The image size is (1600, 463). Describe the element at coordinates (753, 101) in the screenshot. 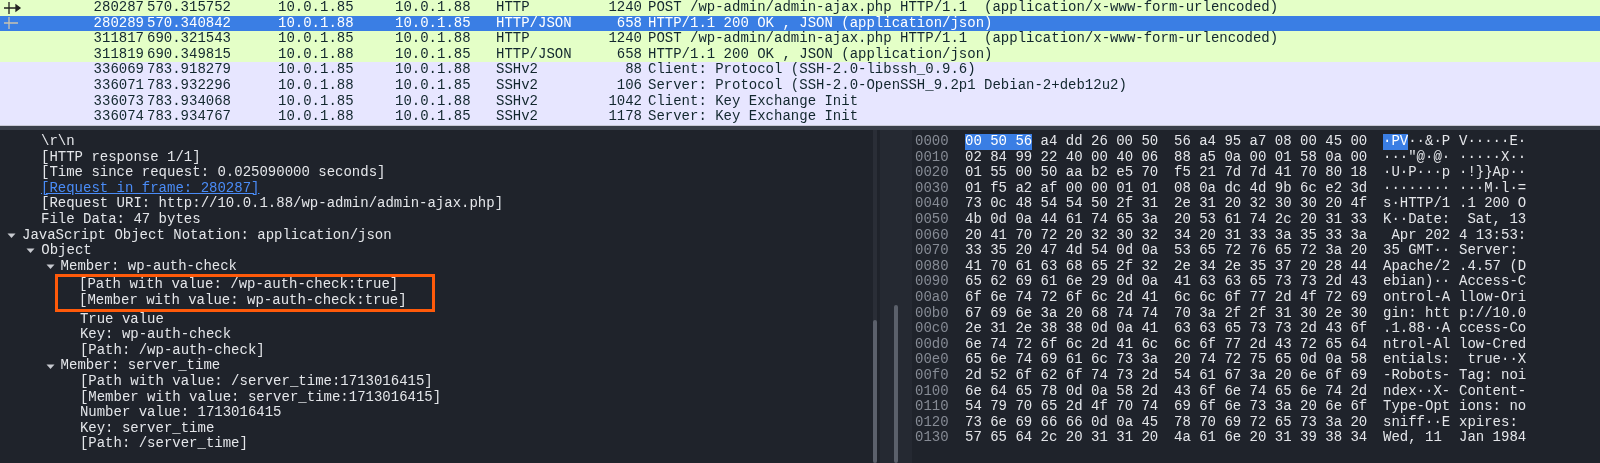

I see `table-cell-text: Client: Key Exchange Init` at that location.